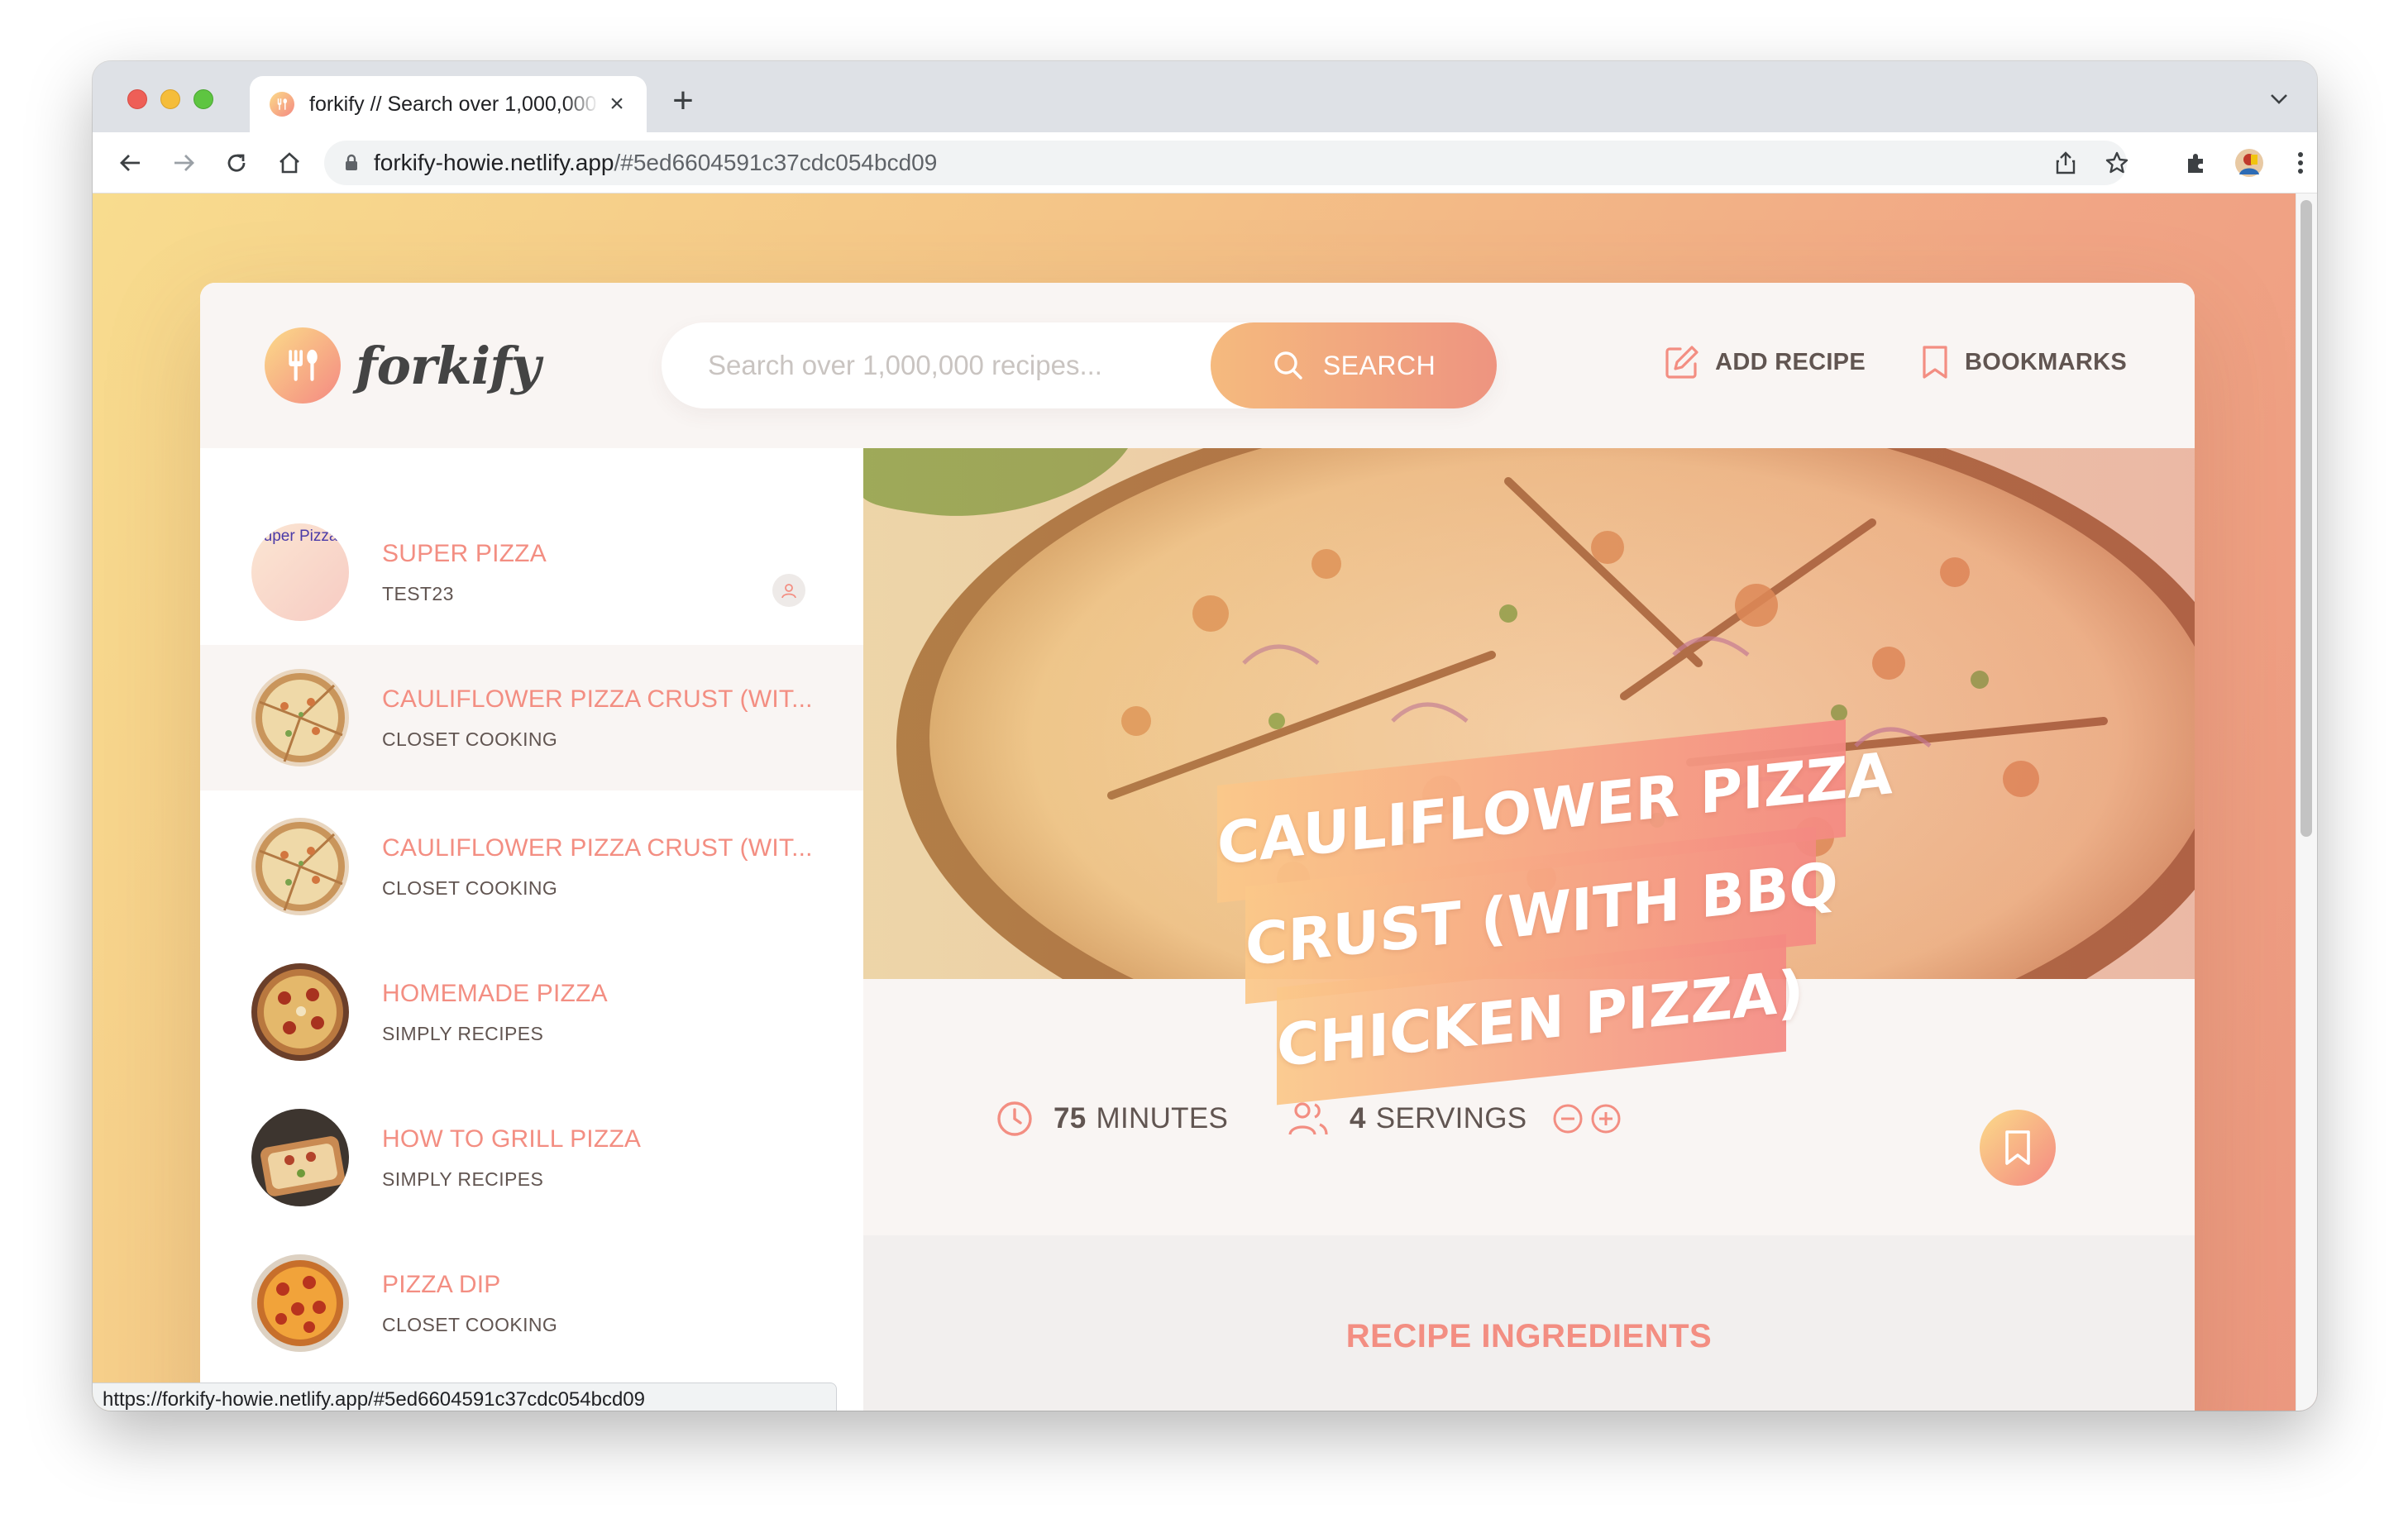  What do you see at coordinates (1162, 1118) in the screenshot?
I see `cooking-time-unit: MINUTES` at bounding box center [1162, 1118].